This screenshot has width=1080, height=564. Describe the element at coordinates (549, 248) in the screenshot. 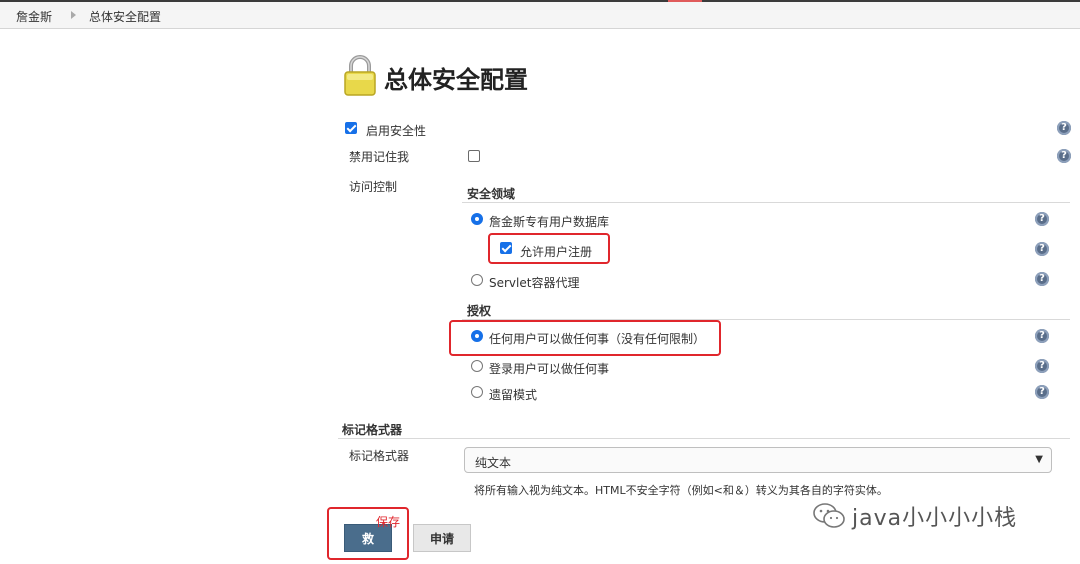

I see `highlight-box-signup` at that location.